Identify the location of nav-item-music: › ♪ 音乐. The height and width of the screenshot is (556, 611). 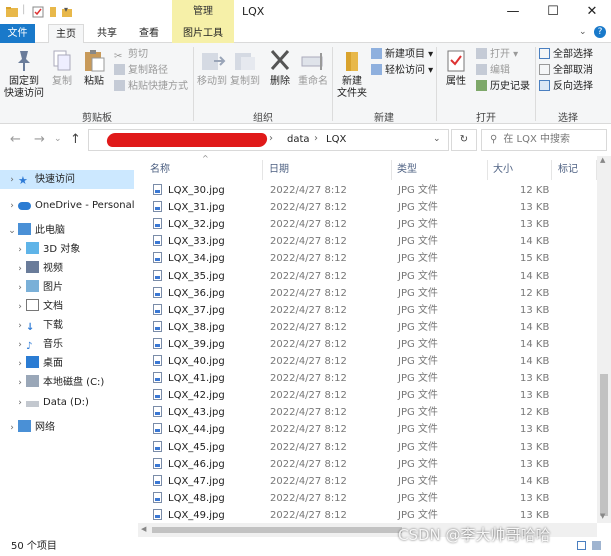
(38, 344).